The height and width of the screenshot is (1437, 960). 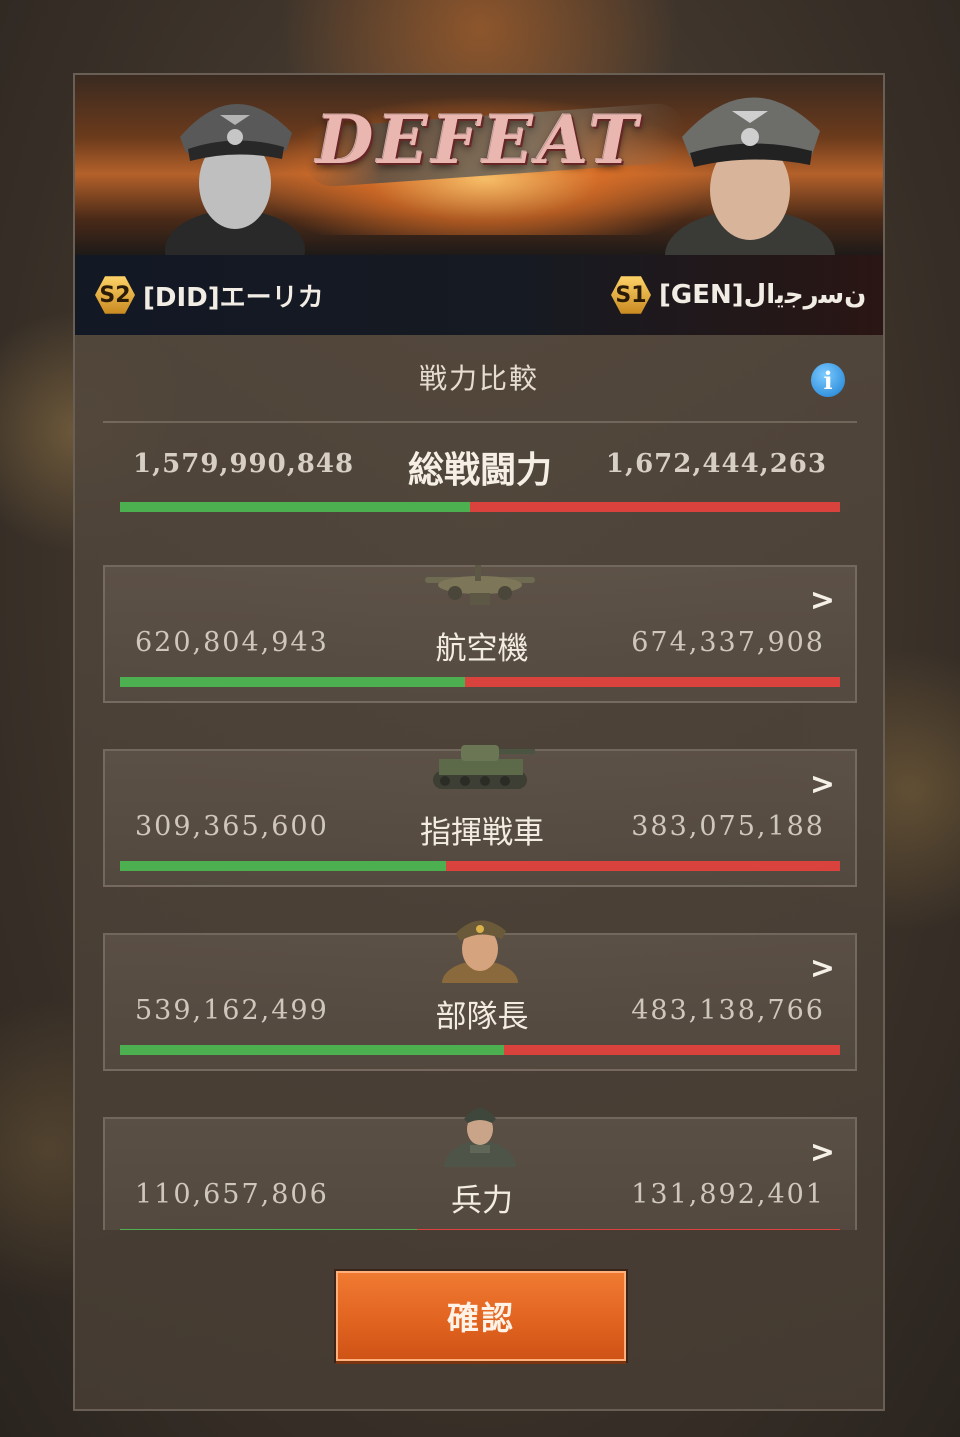 I want to click on category-right-value: 674,337,908, so click(x=728, y=642).